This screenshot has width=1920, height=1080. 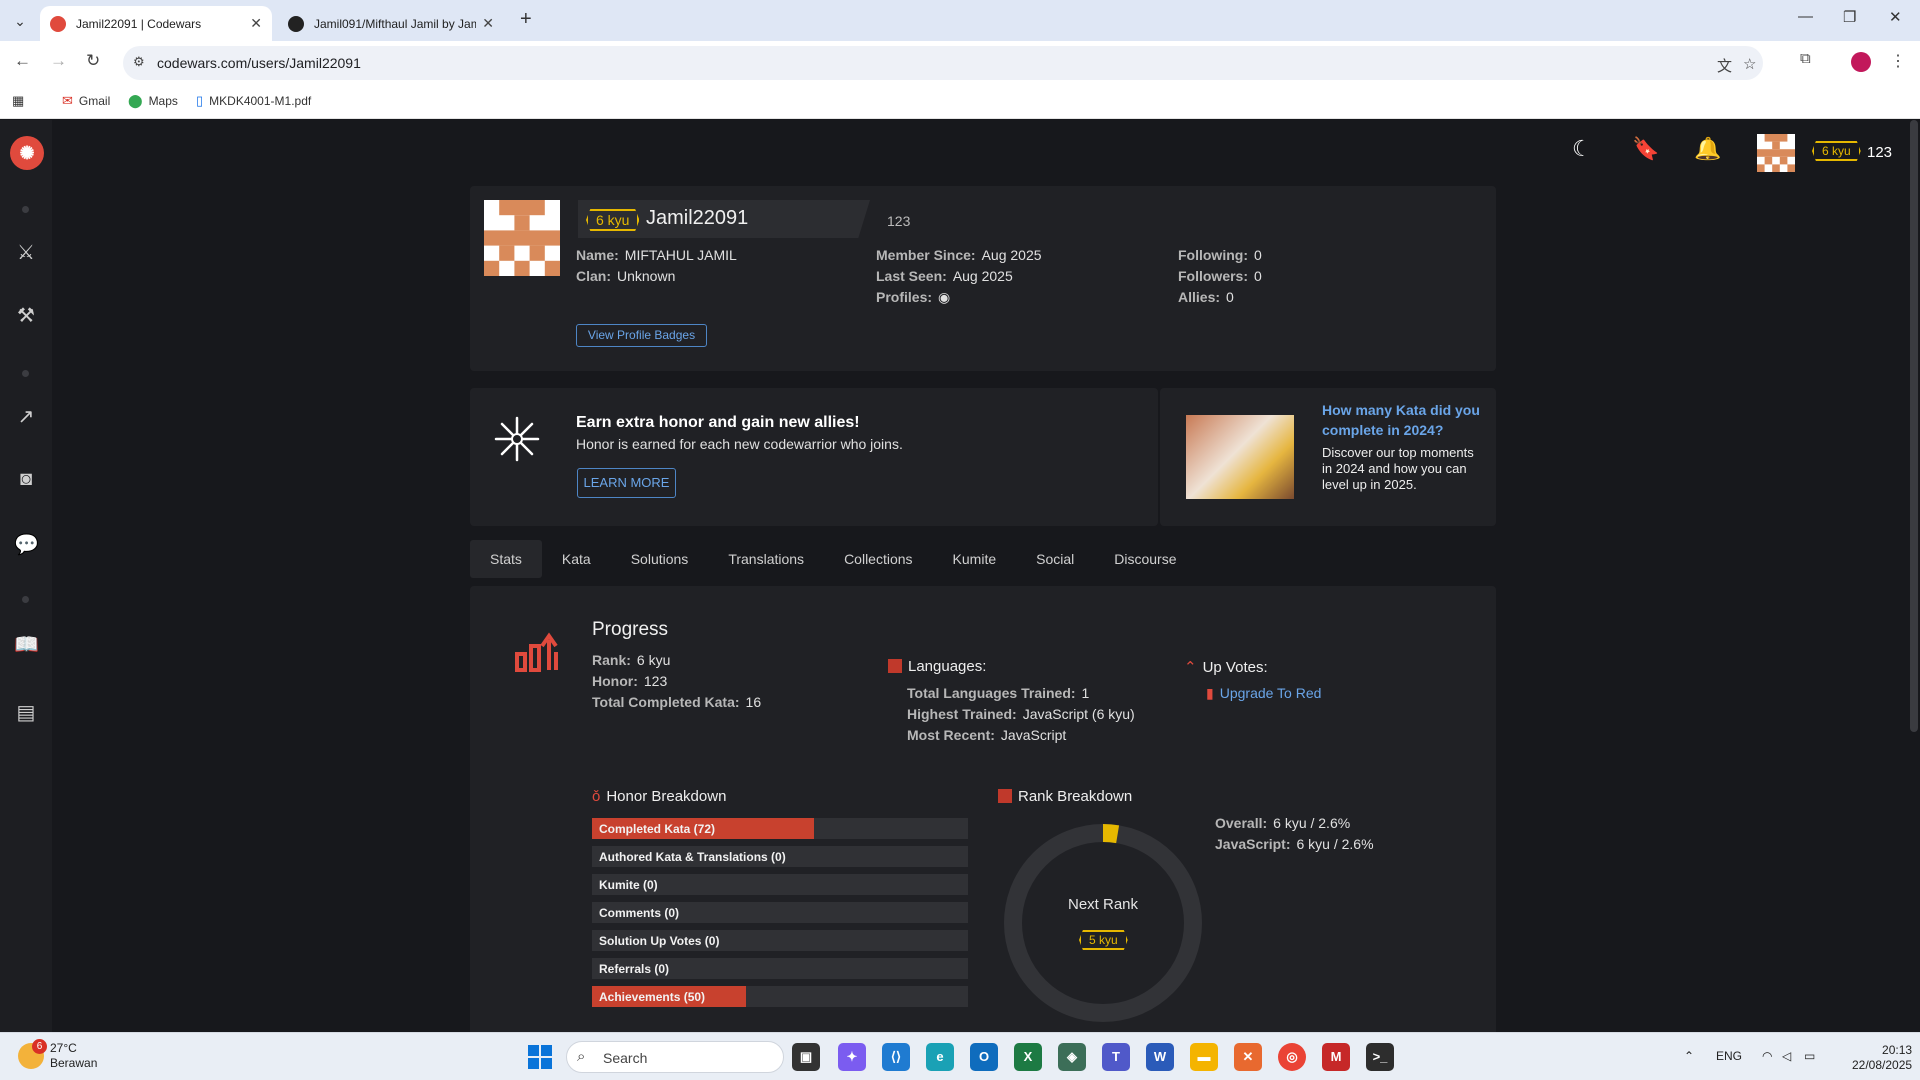 I want to click on clock-time: 20:13, so click(x=1897, y=1050).